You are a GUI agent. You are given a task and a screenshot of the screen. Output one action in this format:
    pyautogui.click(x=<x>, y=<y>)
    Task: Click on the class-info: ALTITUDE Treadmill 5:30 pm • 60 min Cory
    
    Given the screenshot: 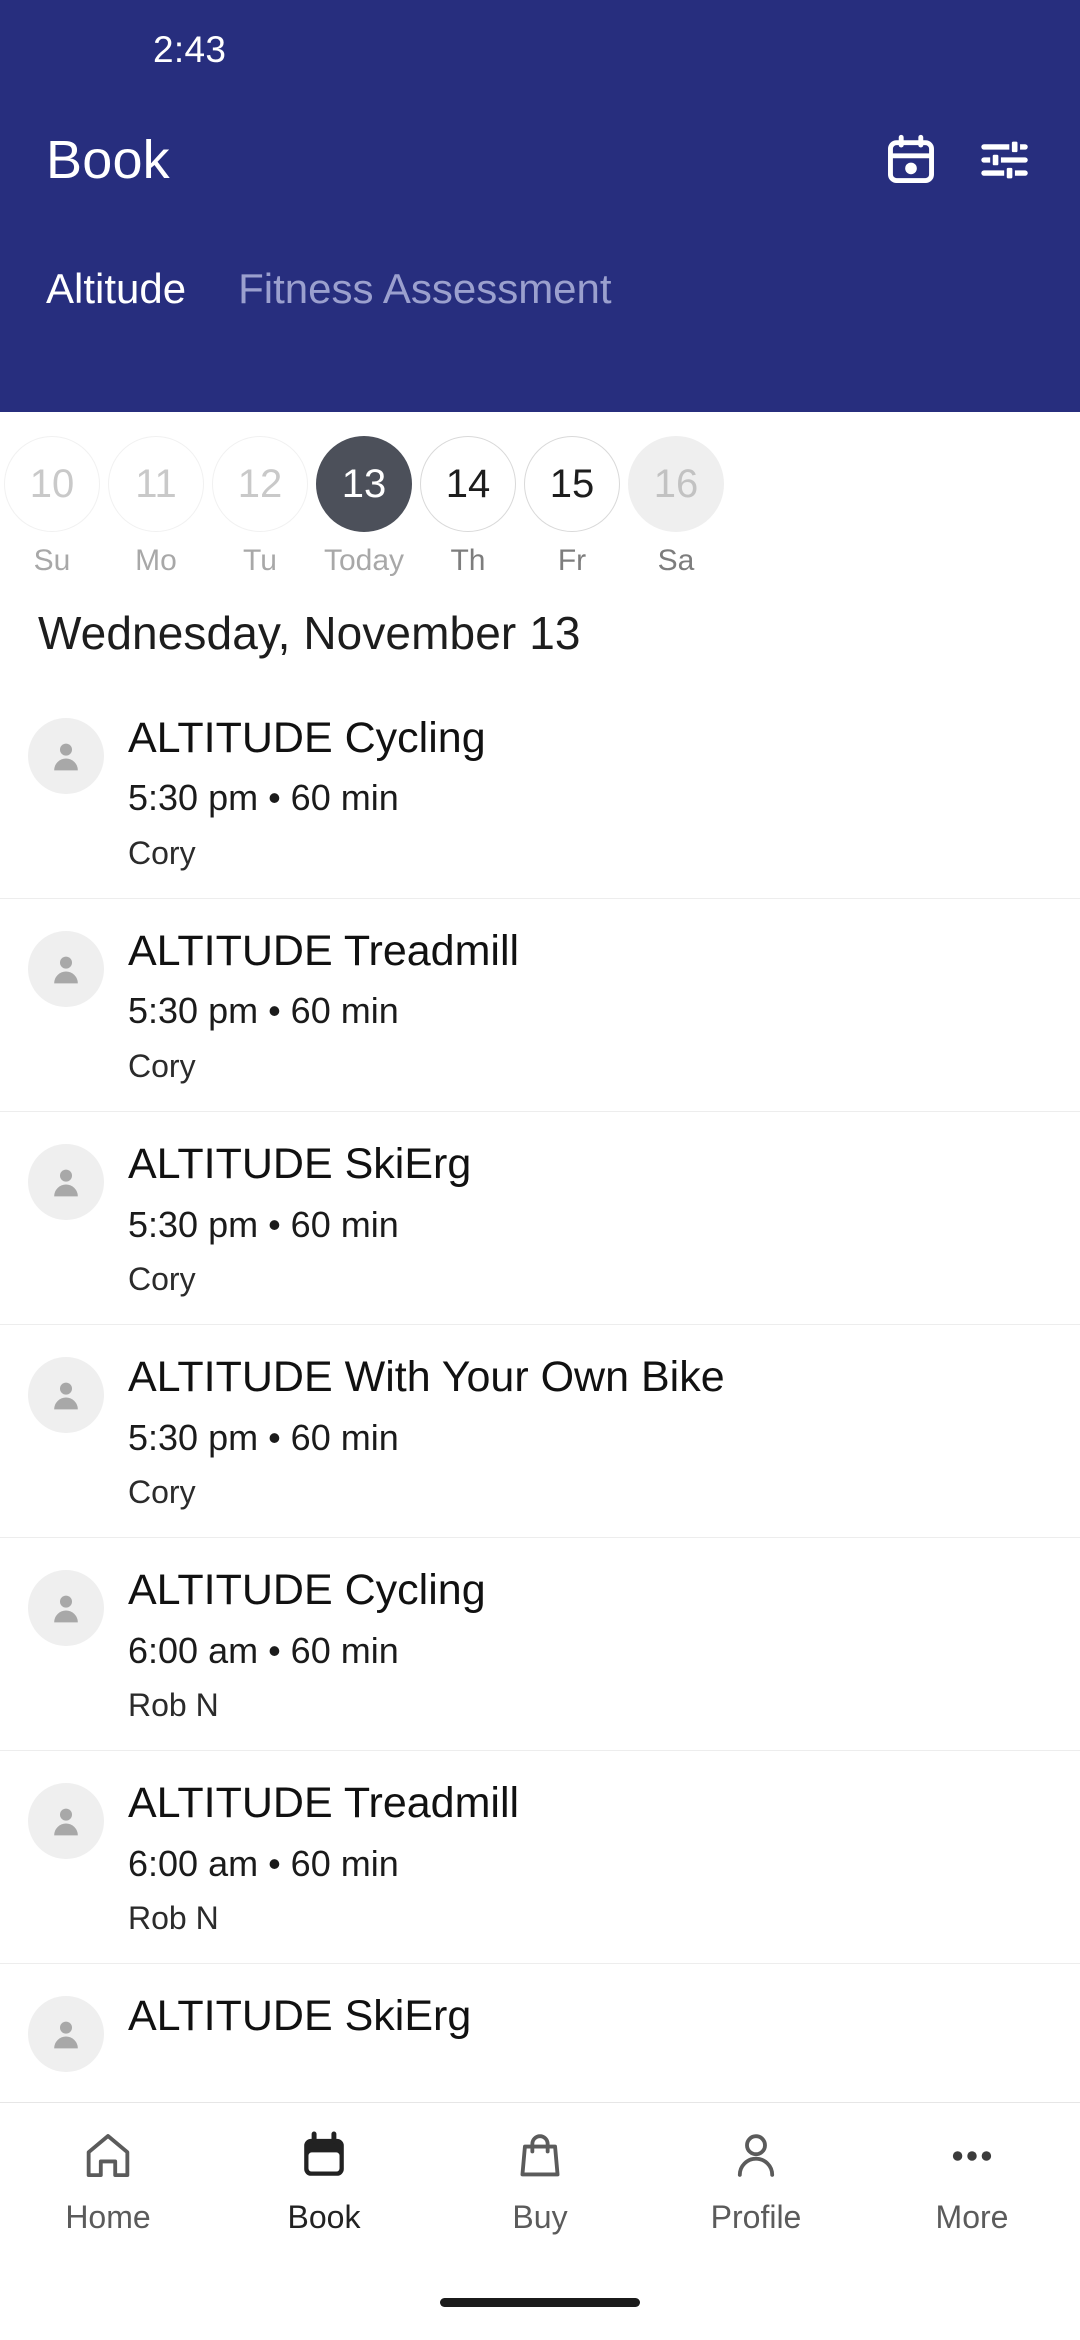 What is the action you would take?
    pyautogui.click(x=589, y=1005)
    